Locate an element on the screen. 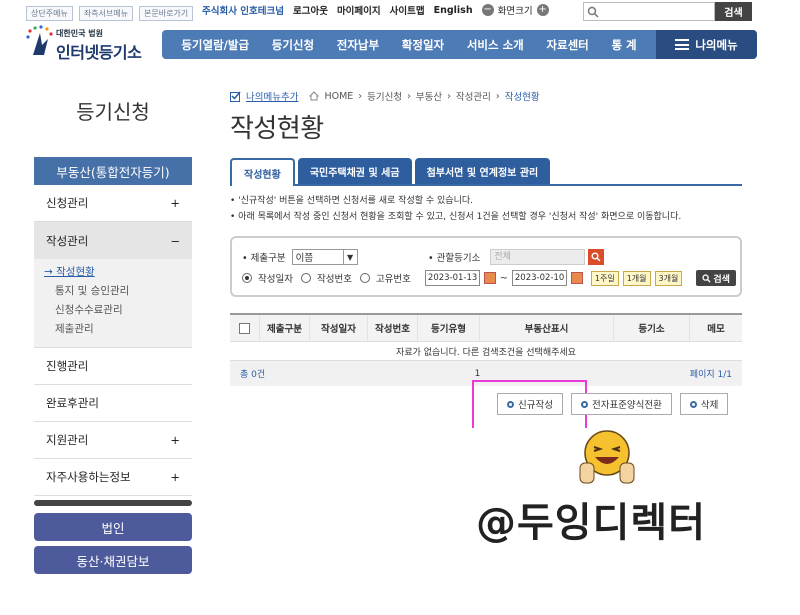 The height and width of the screenshot is (615, 800). nav-item-resource-center: 자료센터 is located at coordinates (567, 45).